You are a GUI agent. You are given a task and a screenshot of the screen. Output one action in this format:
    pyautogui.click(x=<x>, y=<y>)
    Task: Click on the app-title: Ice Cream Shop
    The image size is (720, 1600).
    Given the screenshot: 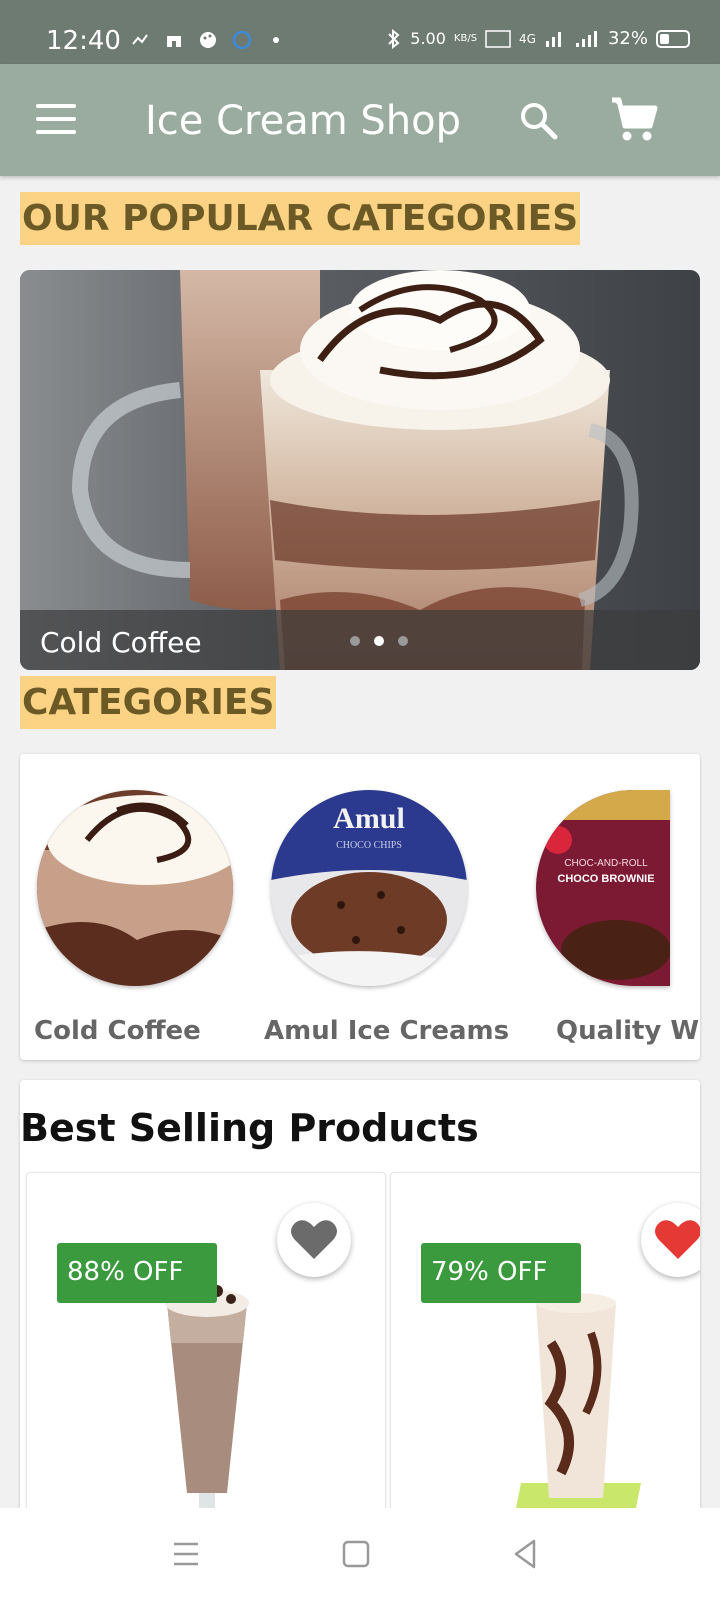 What is the action you would take?
    pyautogui.click(x=303, y=121)
    